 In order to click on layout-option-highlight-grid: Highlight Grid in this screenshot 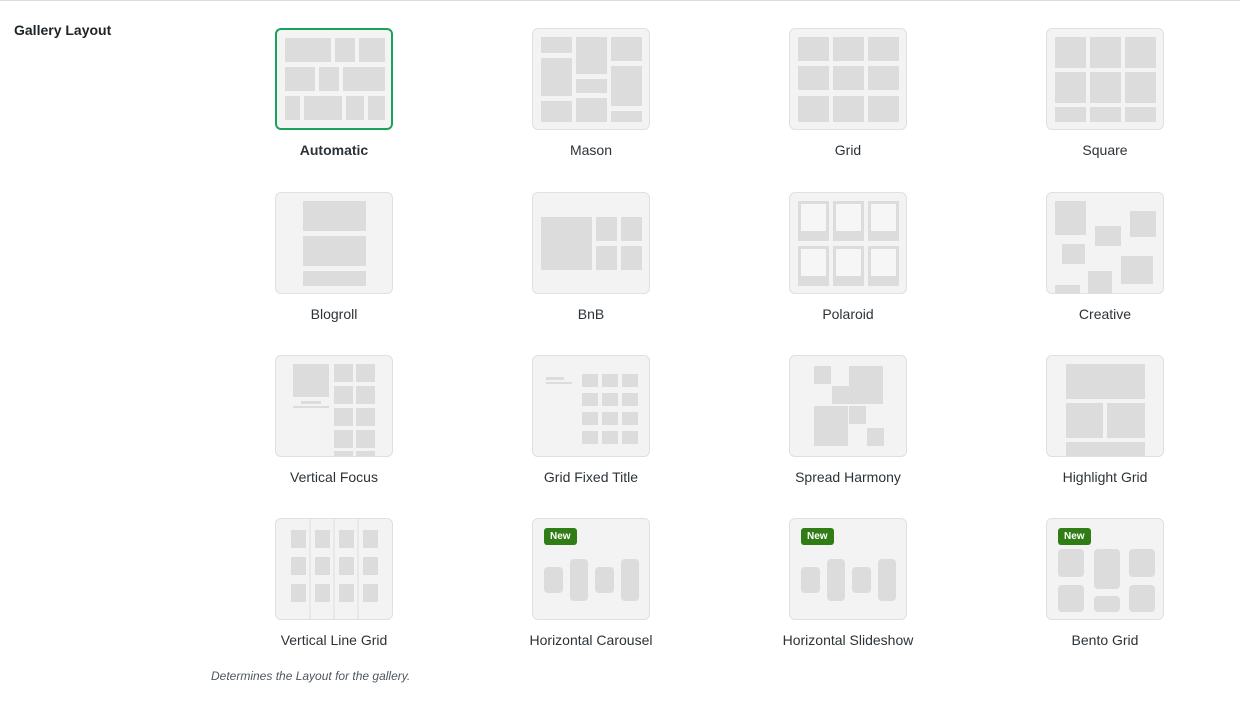, I will do `click(1105, 430)`.